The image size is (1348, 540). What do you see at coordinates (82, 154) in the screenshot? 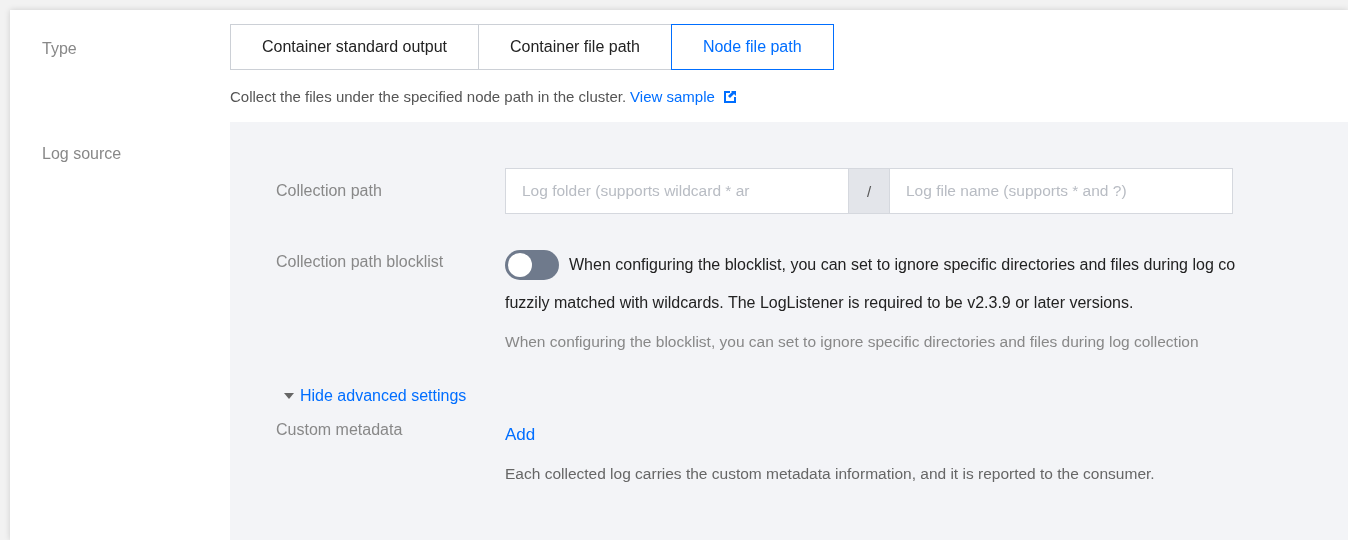
I see `field-label: Log source` at bounding box center [82, 154].